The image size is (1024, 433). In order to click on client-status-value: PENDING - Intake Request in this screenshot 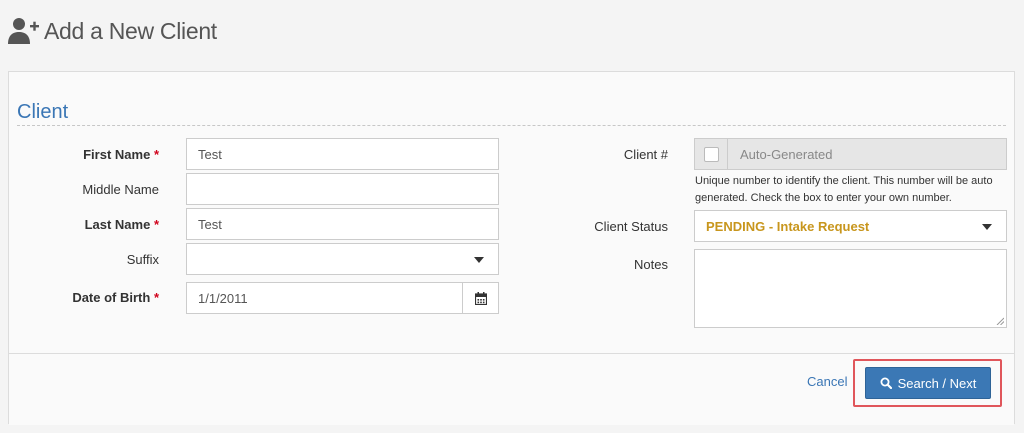, I will do `click(788, 226)`.